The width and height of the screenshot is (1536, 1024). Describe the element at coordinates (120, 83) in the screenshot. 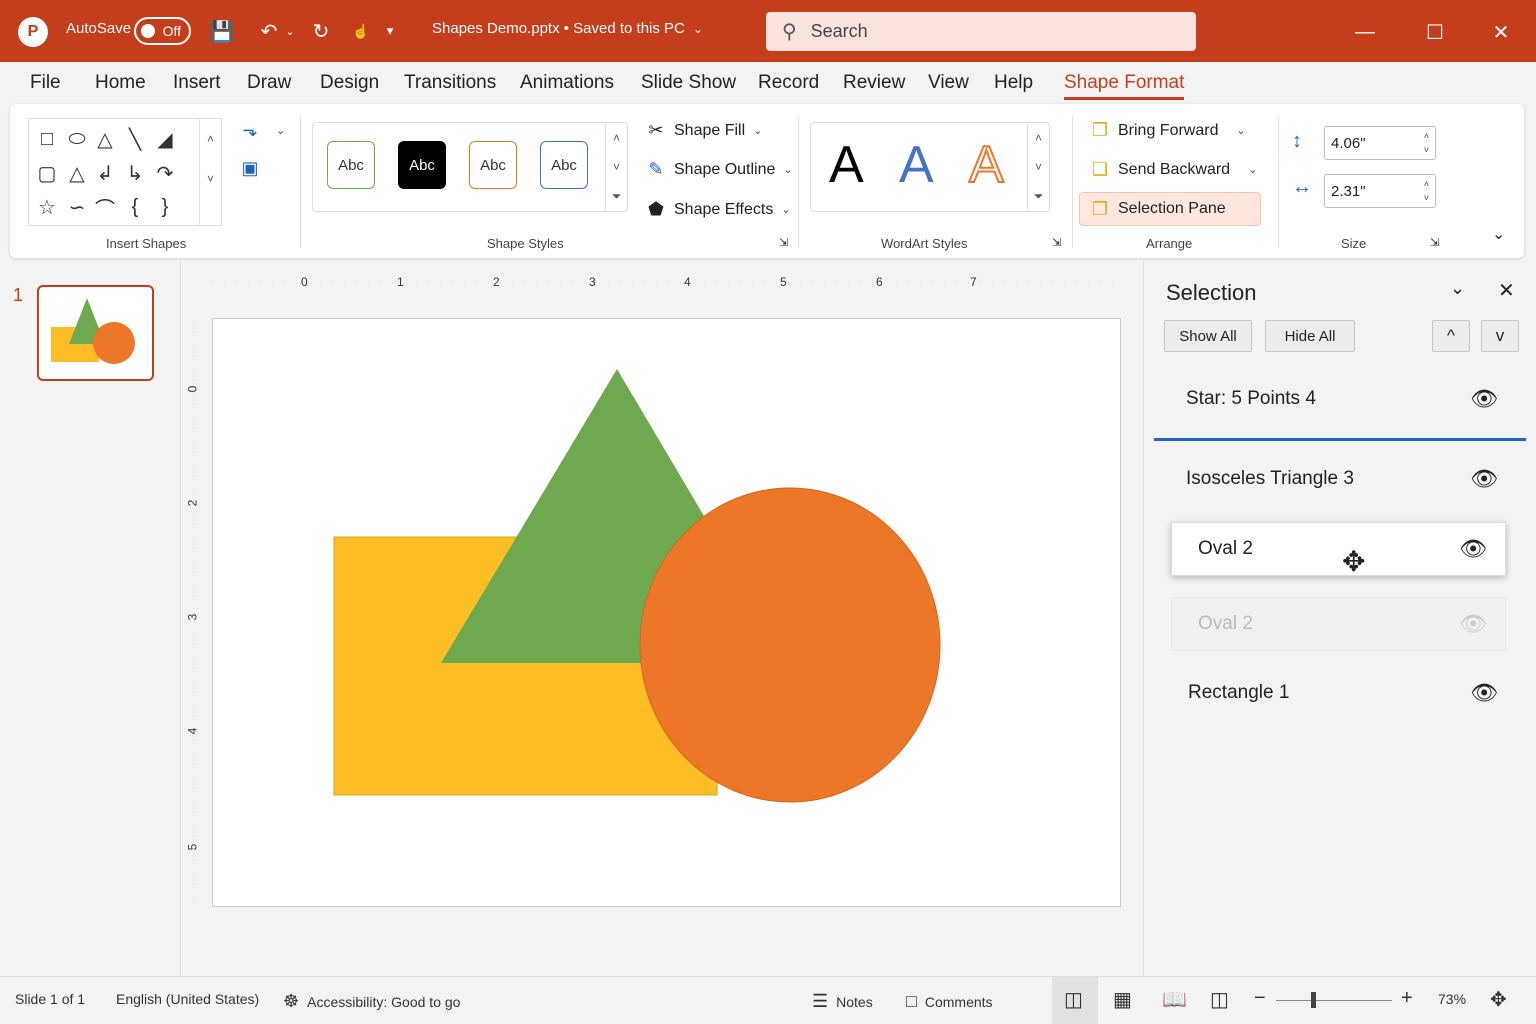

I see `tab-home: Home` at that location.